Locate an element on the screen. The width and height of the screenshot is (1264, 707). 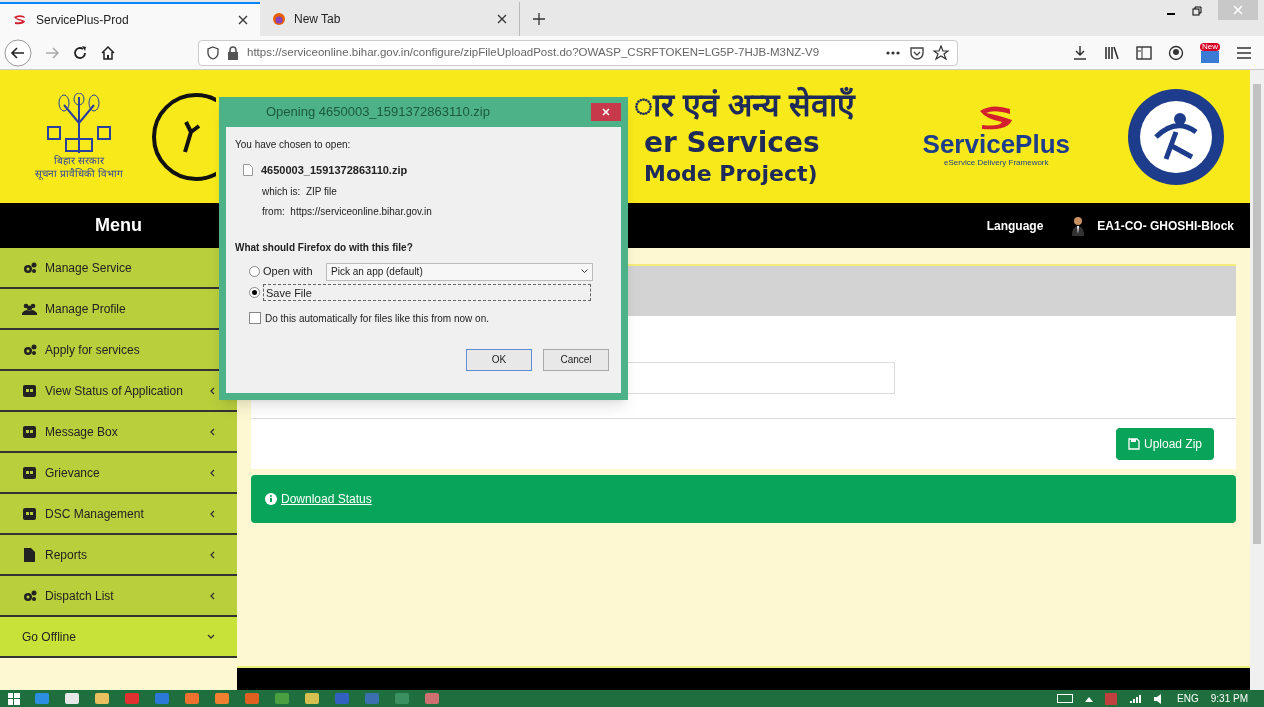
download-icon is located at coordinates (1080, 52).